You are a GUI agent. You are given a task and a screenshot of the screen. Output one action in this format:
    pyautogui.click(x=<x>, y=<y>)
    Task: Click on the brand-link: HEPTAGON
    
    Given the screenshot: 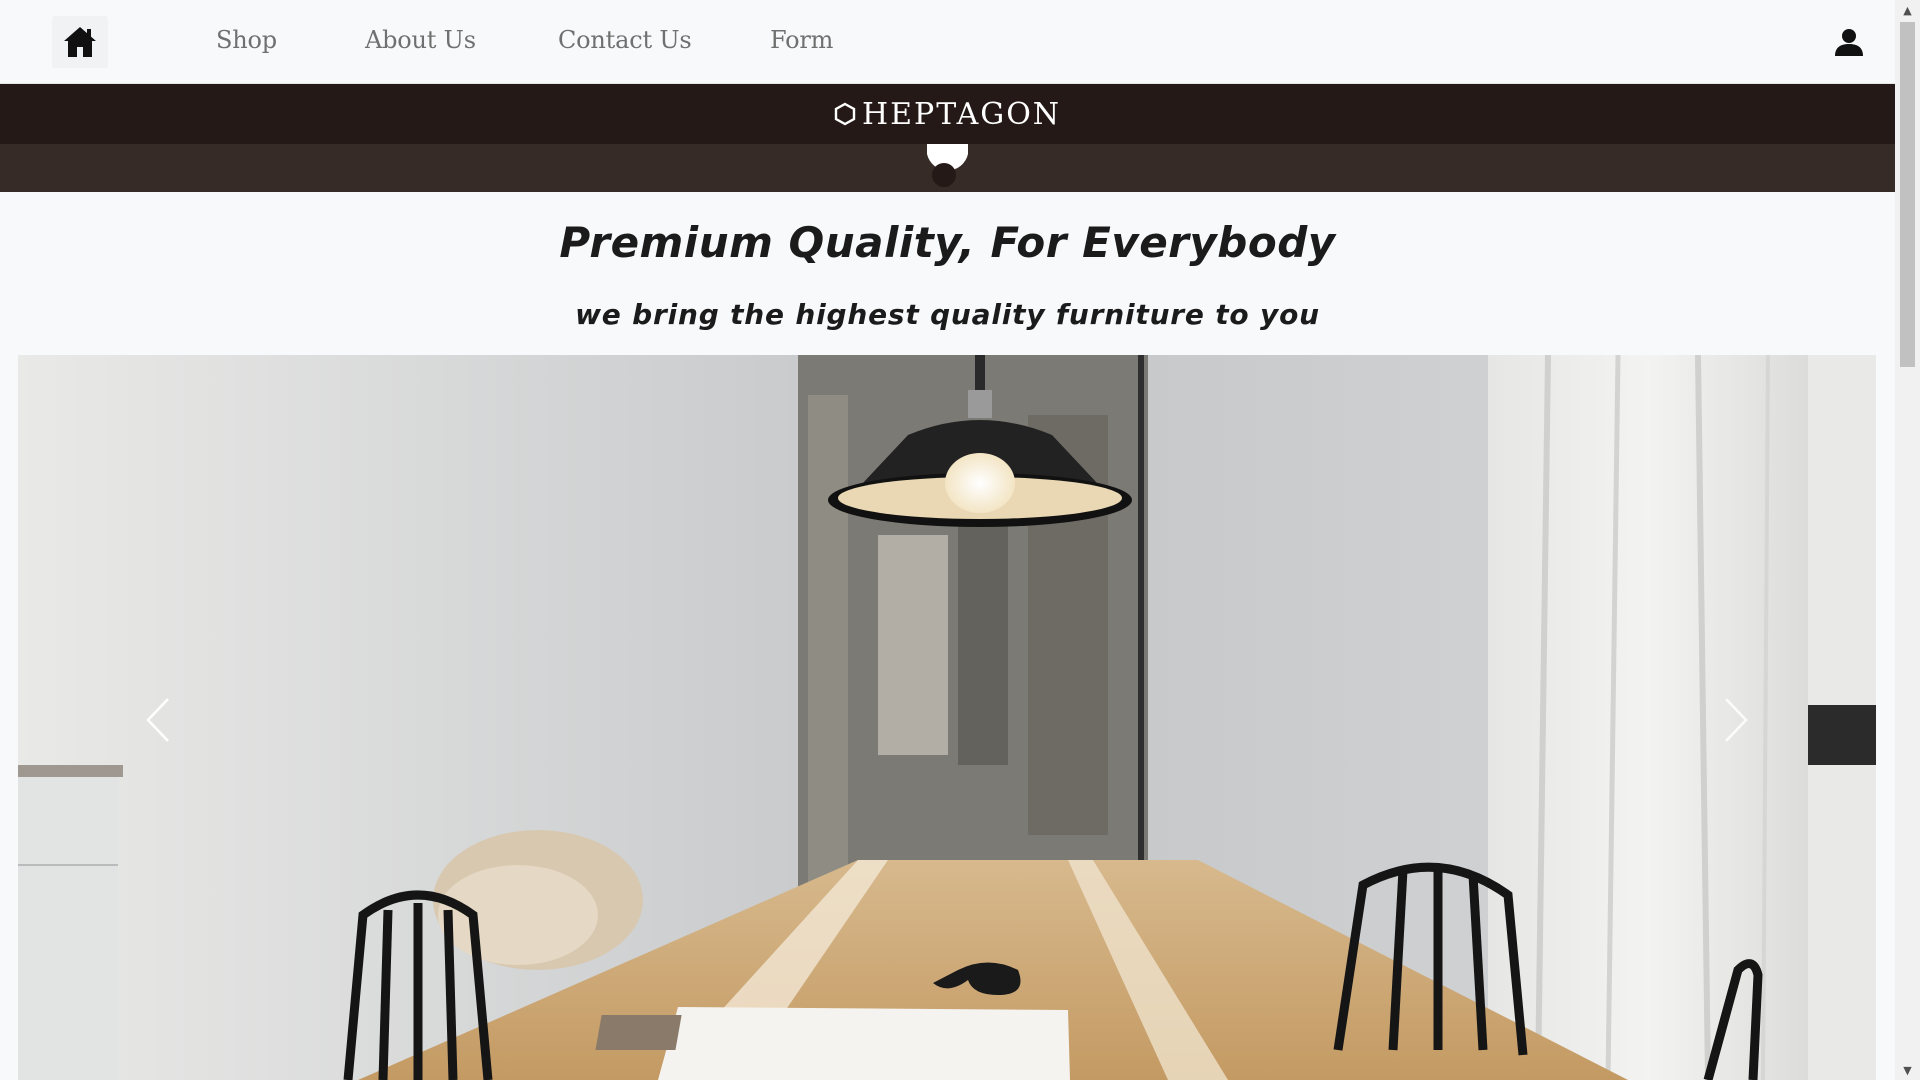 What is the action you would take?
    pyautogui.click(x=947, y=114)
    